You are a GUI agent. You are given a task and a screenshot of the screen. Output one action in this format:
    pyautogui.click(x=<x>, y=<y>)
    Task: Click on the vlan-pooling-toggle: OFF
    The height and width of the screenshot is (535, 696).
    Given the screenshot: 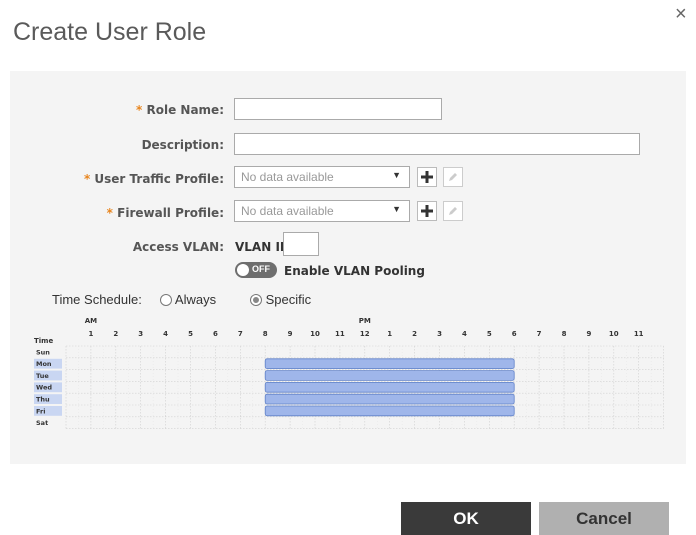 What is the action you would take?
    pyautogui.click(x=256, y=270)
    